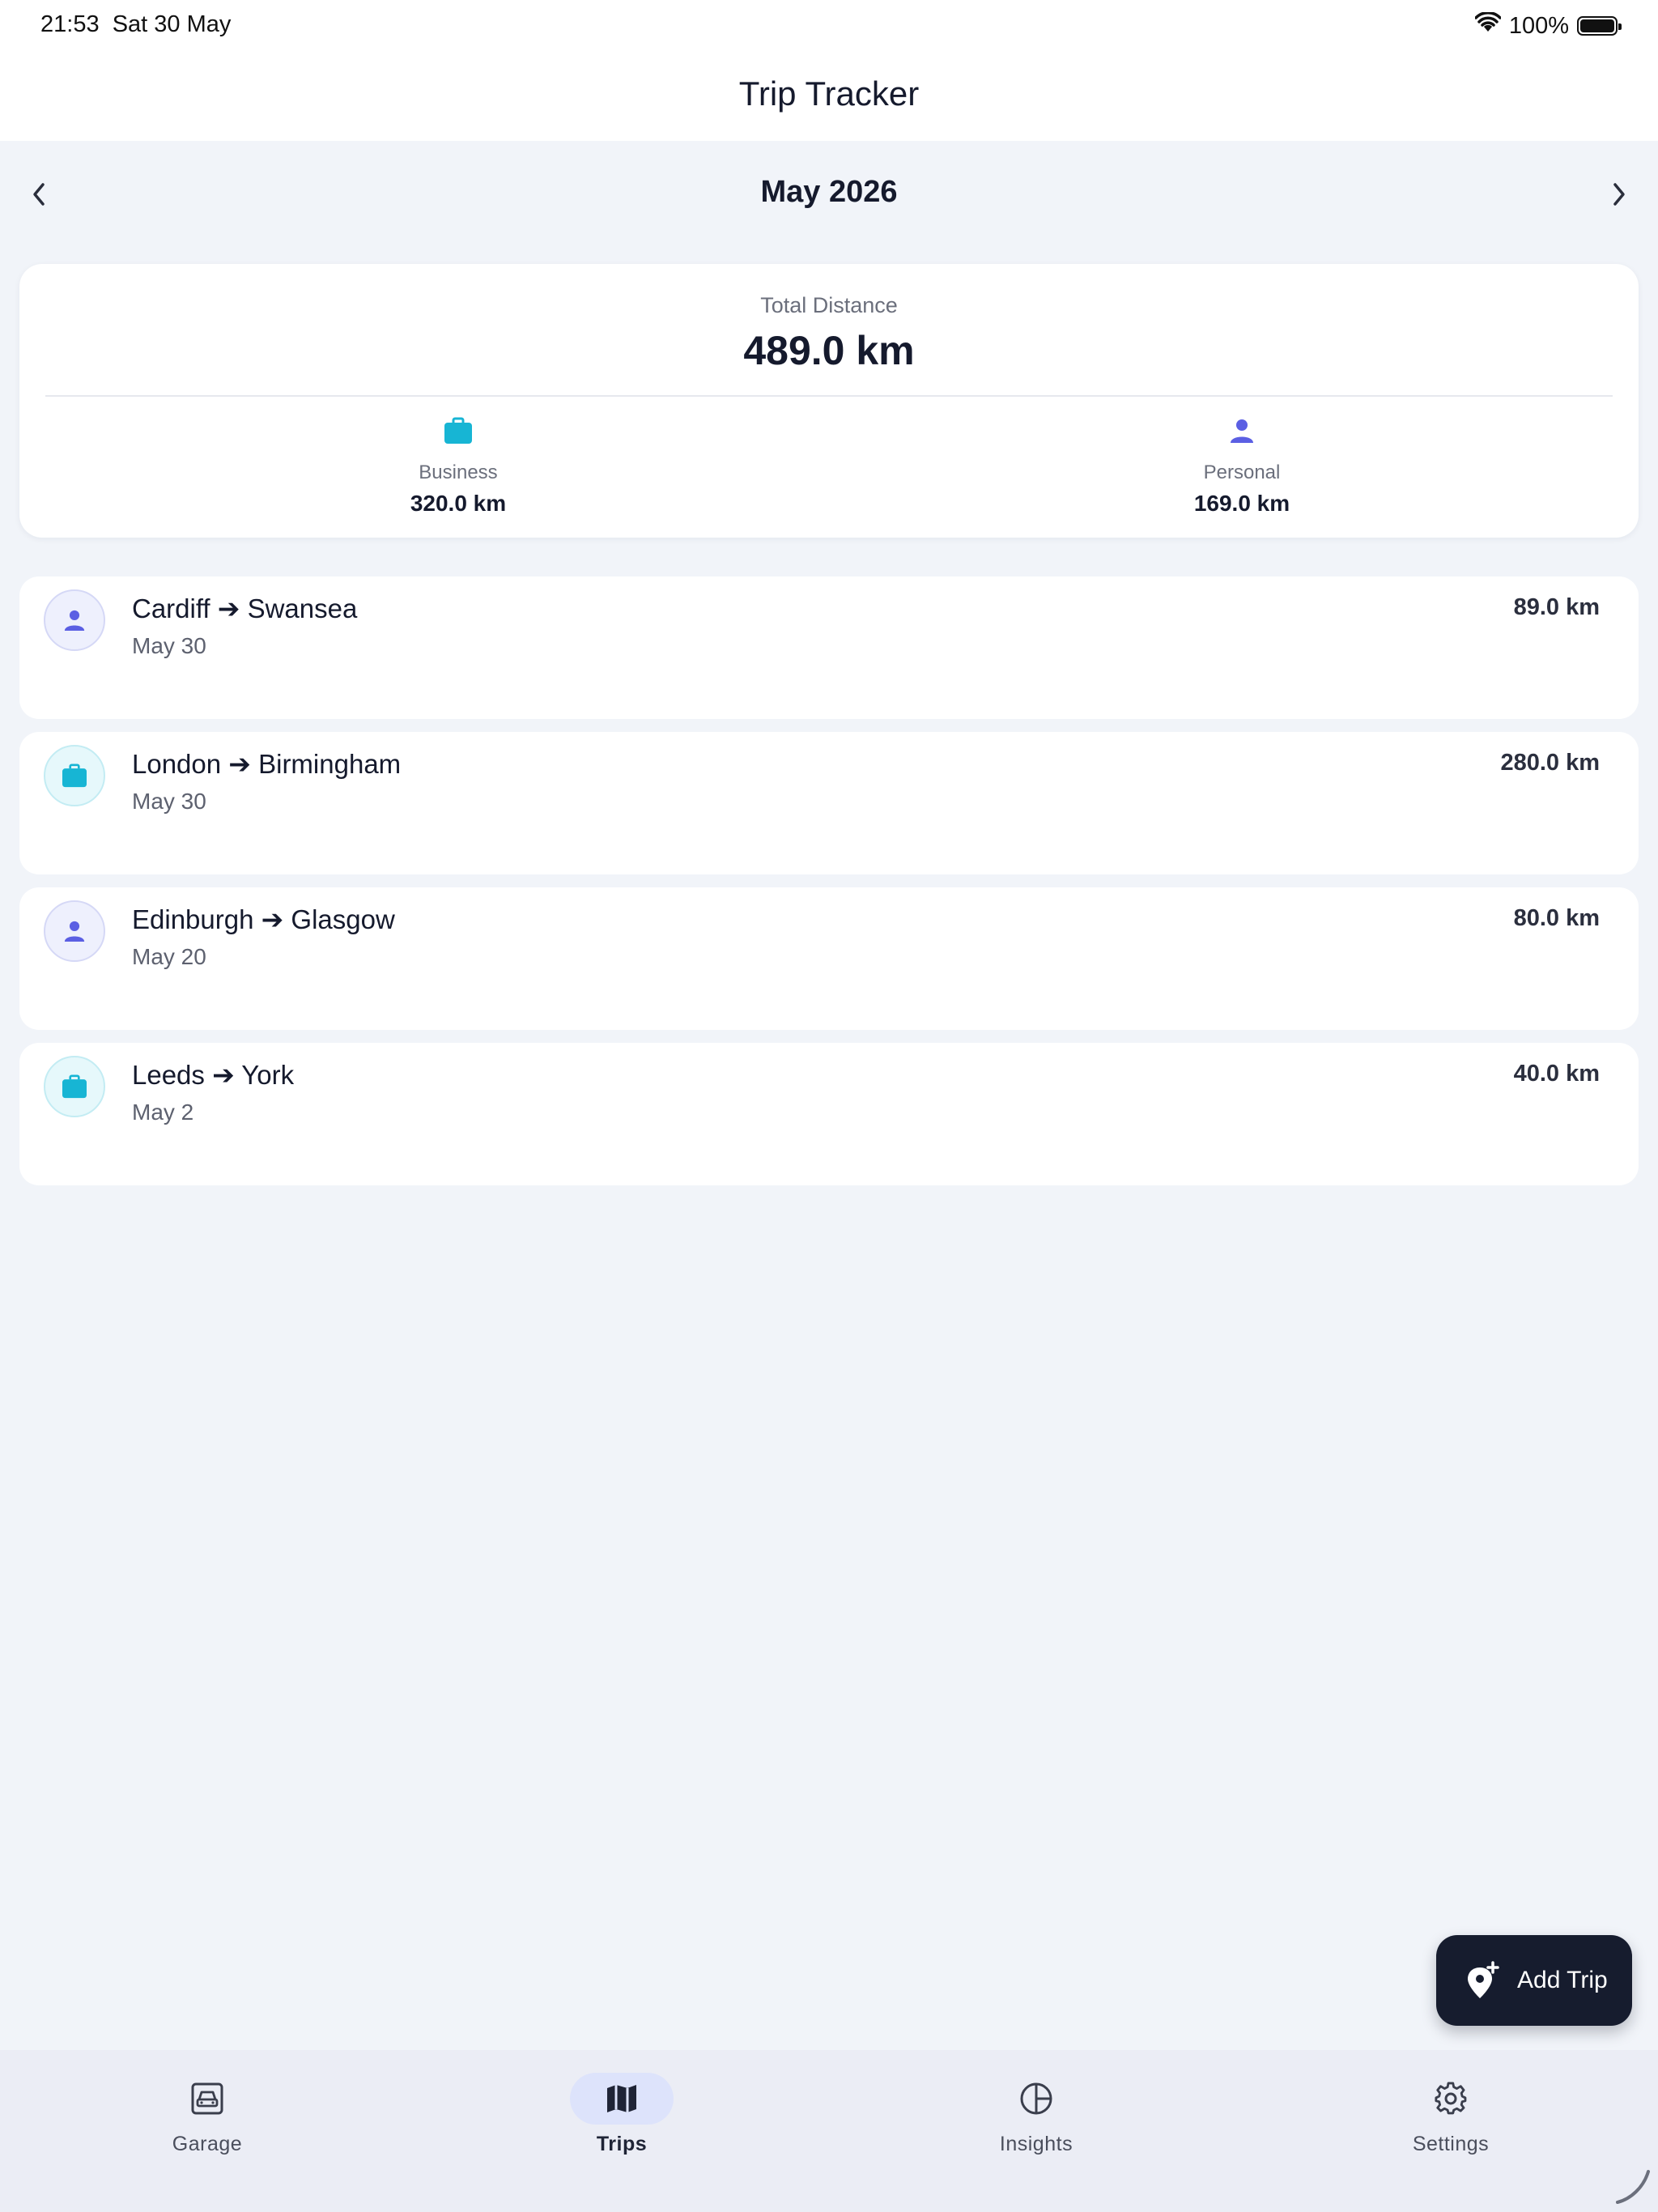  I want to click on trip-item: London ➔ Birmingham May 30 280.0 km, so click(829, 803).